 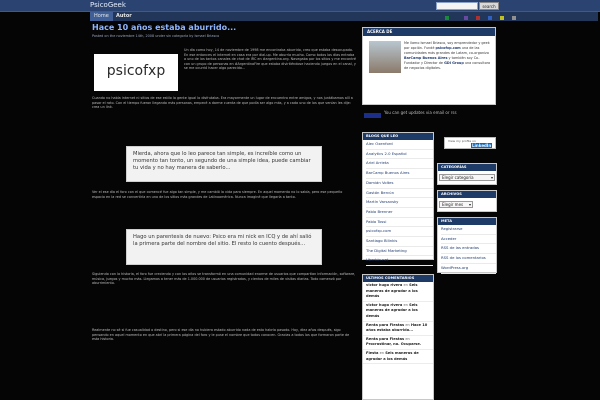 What do you see at coordinates (447, 18) in the screenshot?
I see `color-swatch-green` at bounding box center [447, 18].